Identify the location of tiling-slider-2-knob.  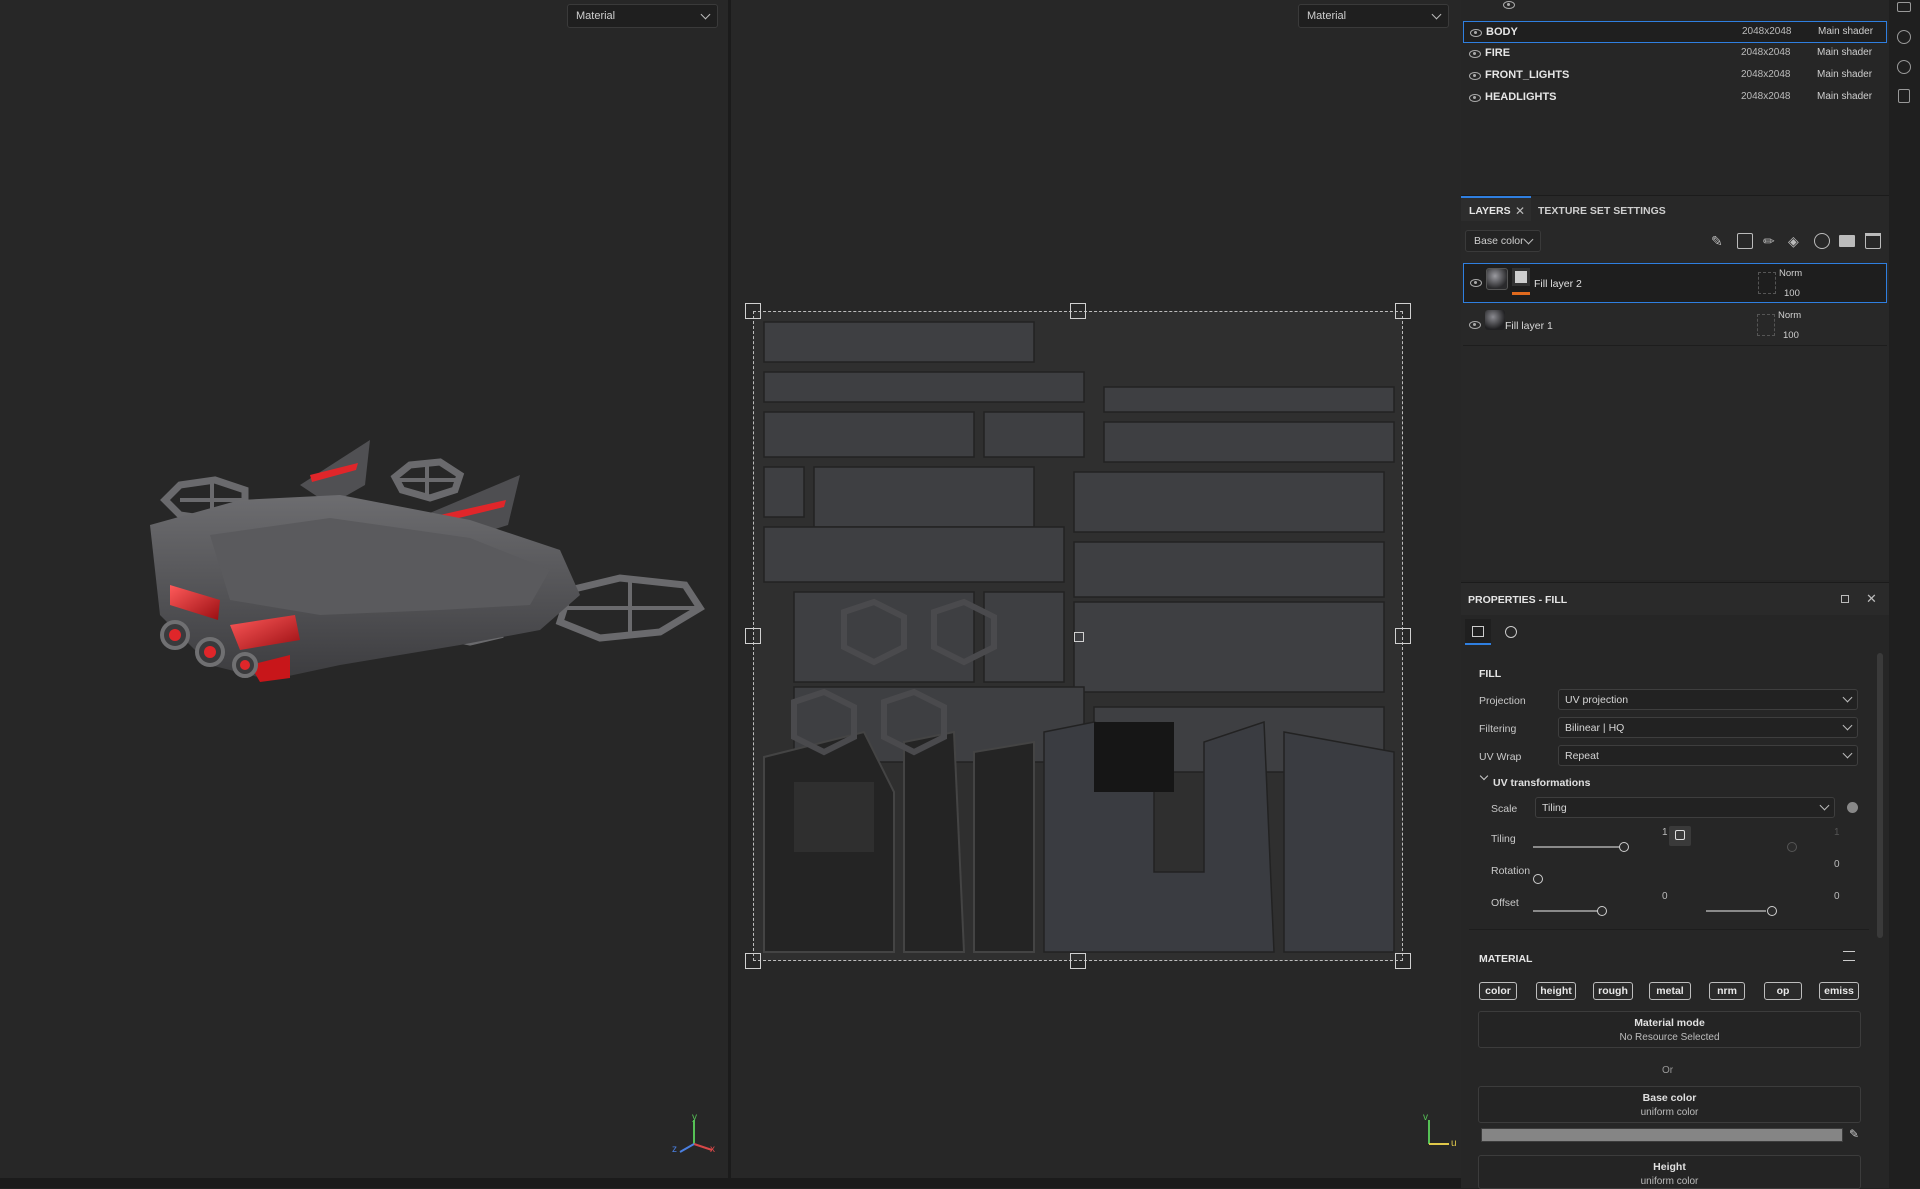
(1792, 847).